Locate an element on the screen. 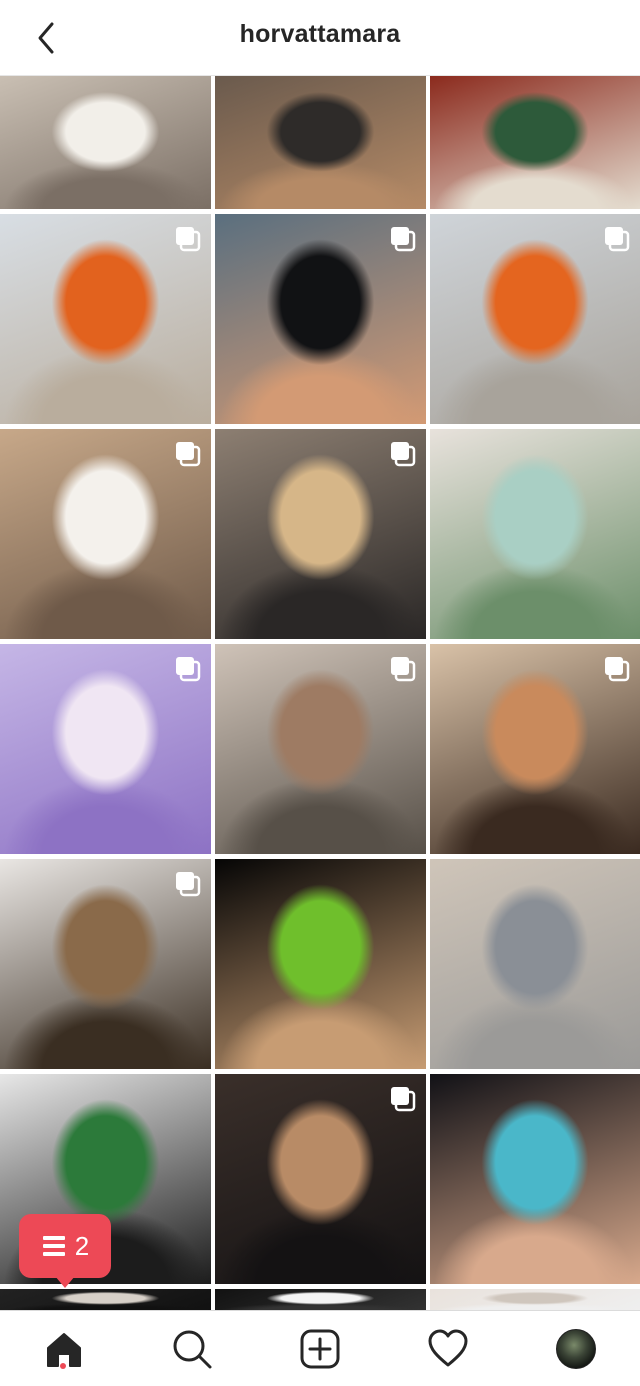 Image resolution: width=640 pixels, height=1386 pixels. heart-icon is located at coordinates (448, 1347).